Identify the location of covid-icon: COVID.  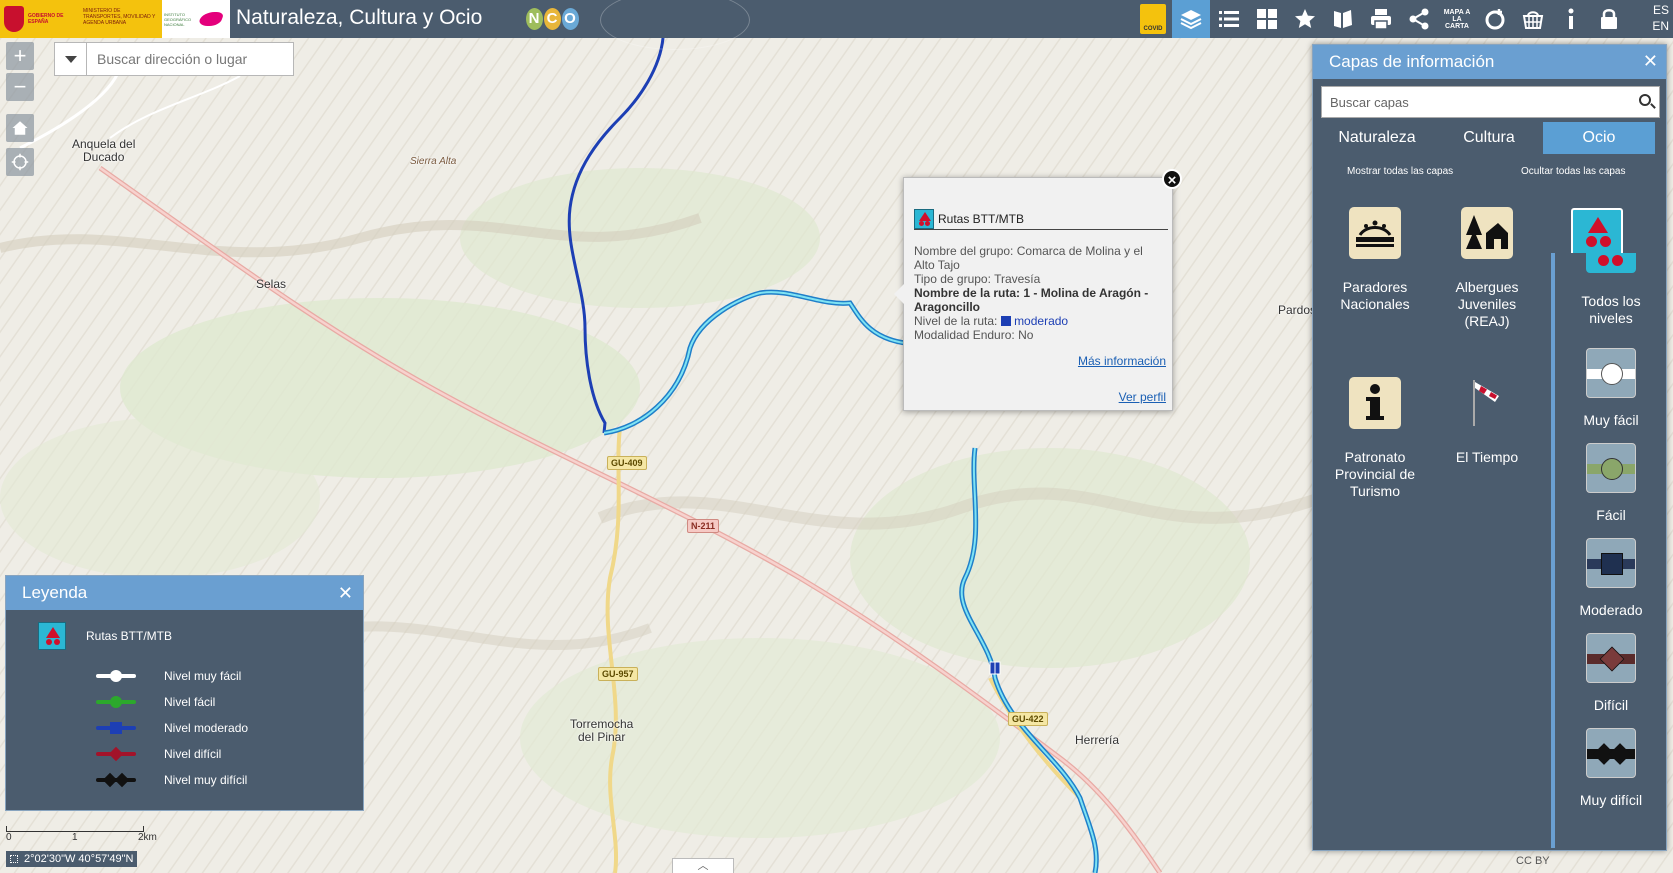
(1153, 19).